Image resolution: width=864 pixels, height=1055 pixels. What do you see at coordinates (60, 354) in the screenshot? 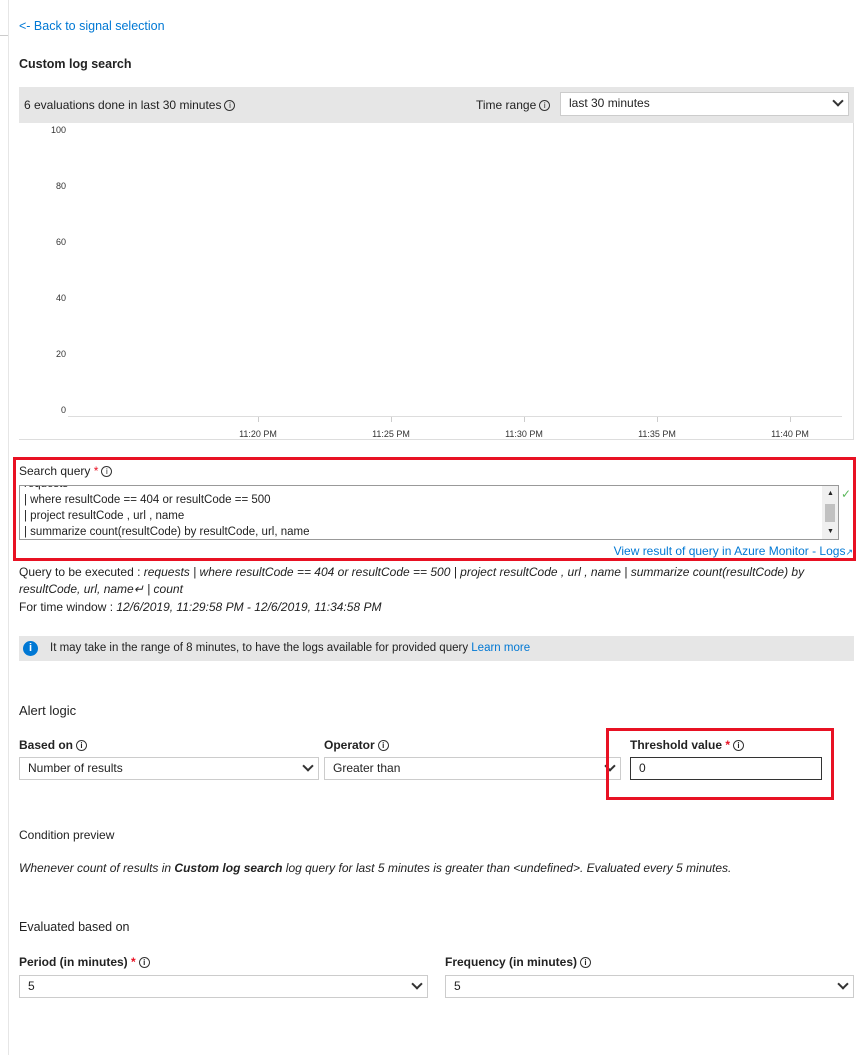
I see `y-tick: 20` at bounding box center [60, 354].